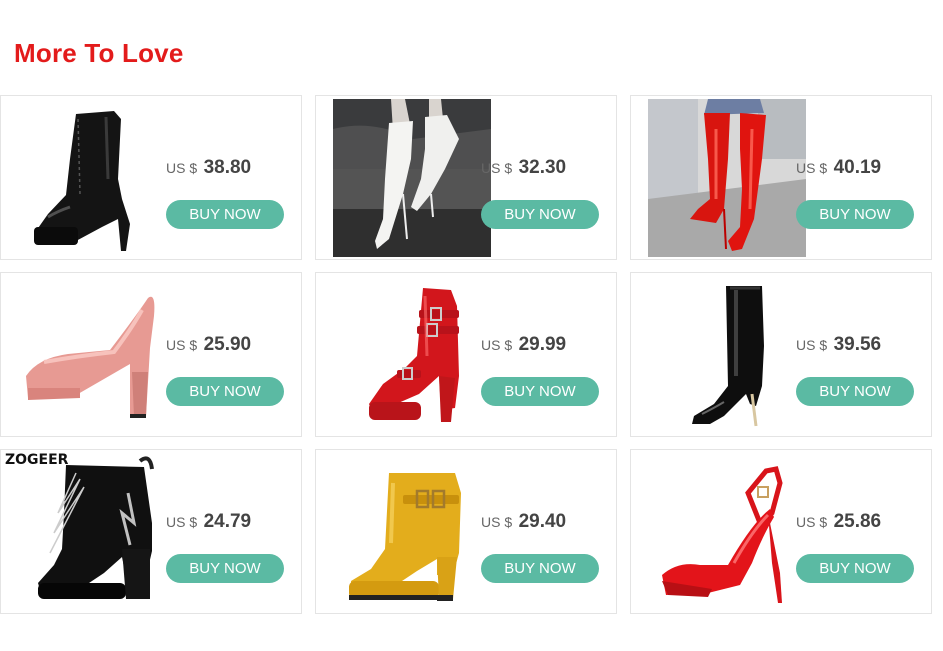 This screenshot has height=651, width=943. What do you see at coordinates (542, 344) in the screenshot?
I see `price-amount: 29.99` at bounding box center [542, 344].